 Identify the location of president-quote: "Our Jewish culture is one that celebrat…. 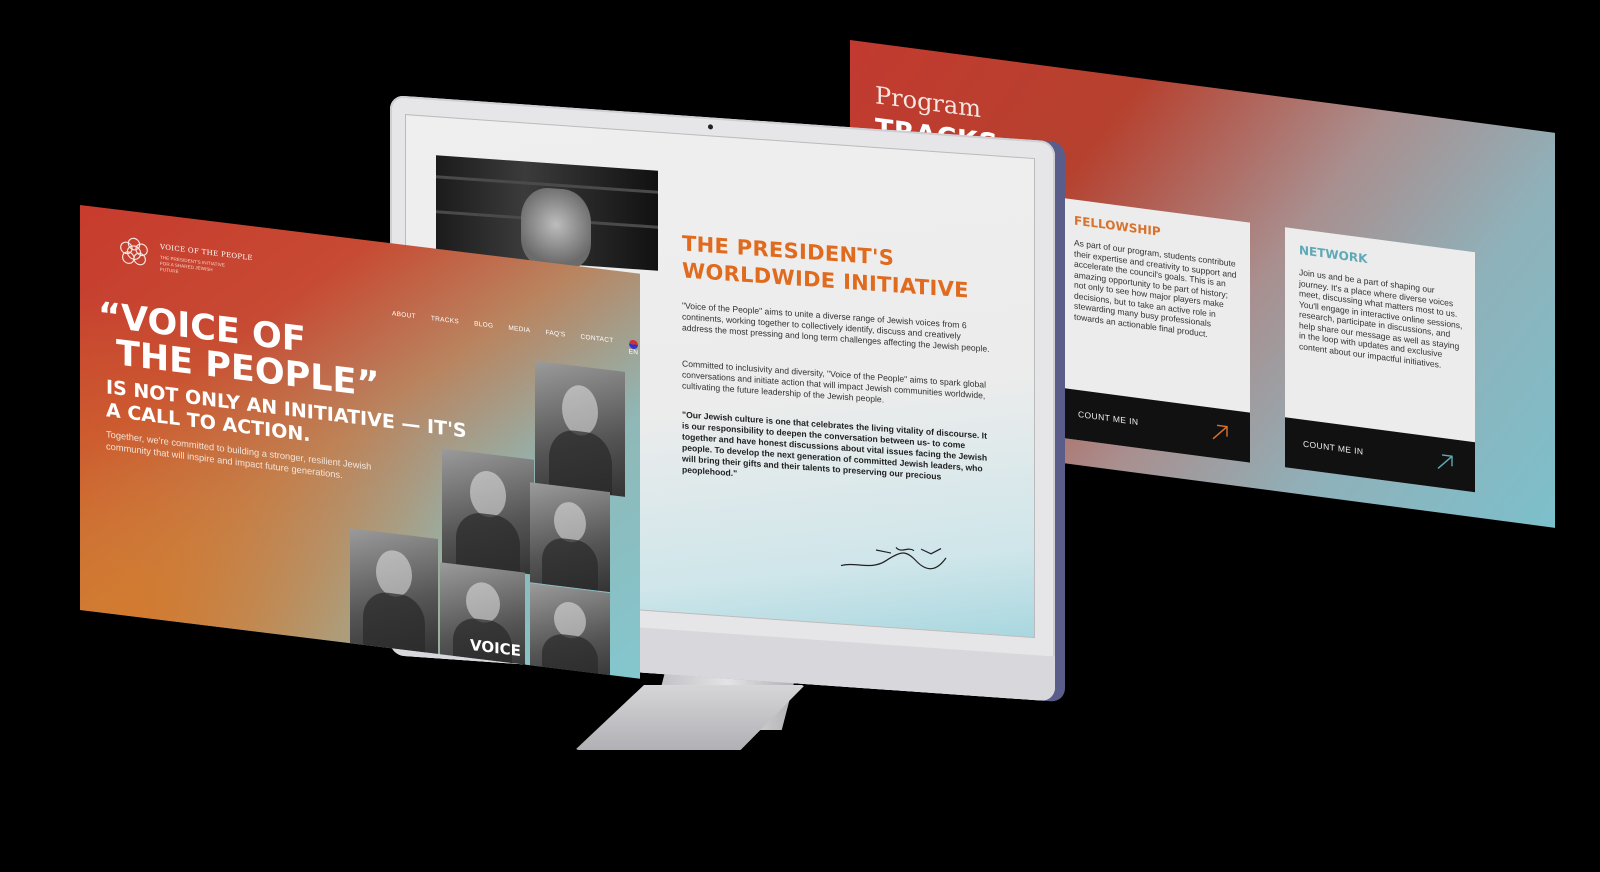
(835, 445).